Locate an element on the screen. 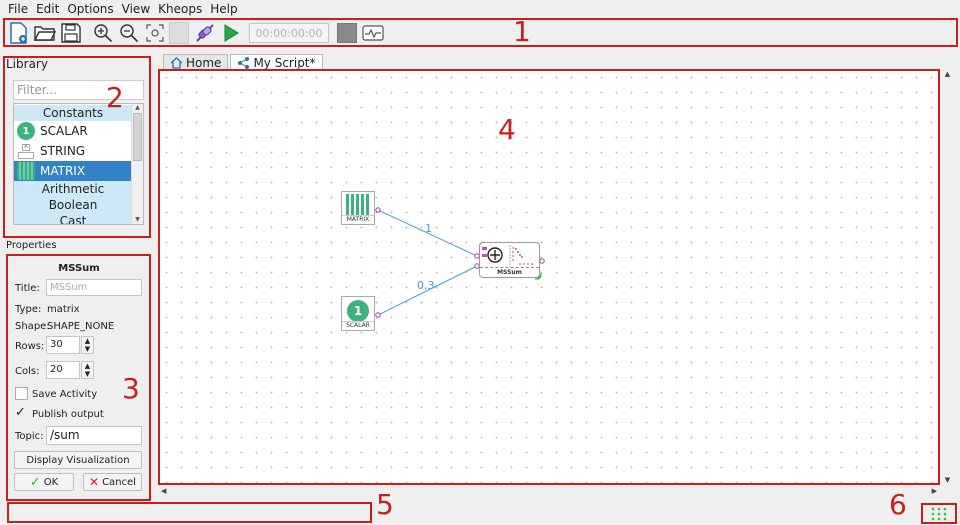 The image size is (960, 525). display-visualization-button: Display Visualization is located at coordinates (78, 460).